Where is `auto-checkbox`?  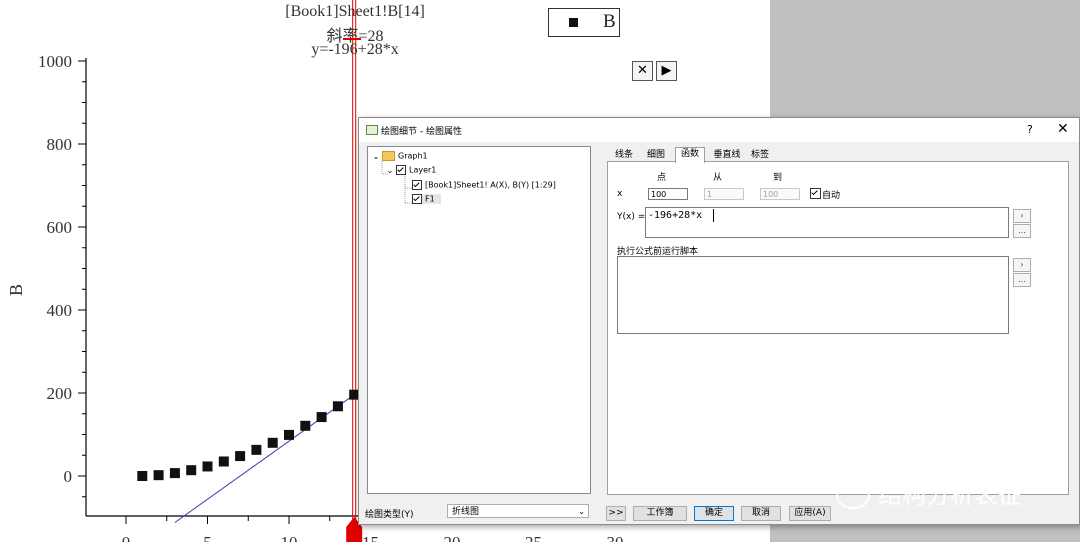
auto-checkbox is located at coordinates (815, 193).